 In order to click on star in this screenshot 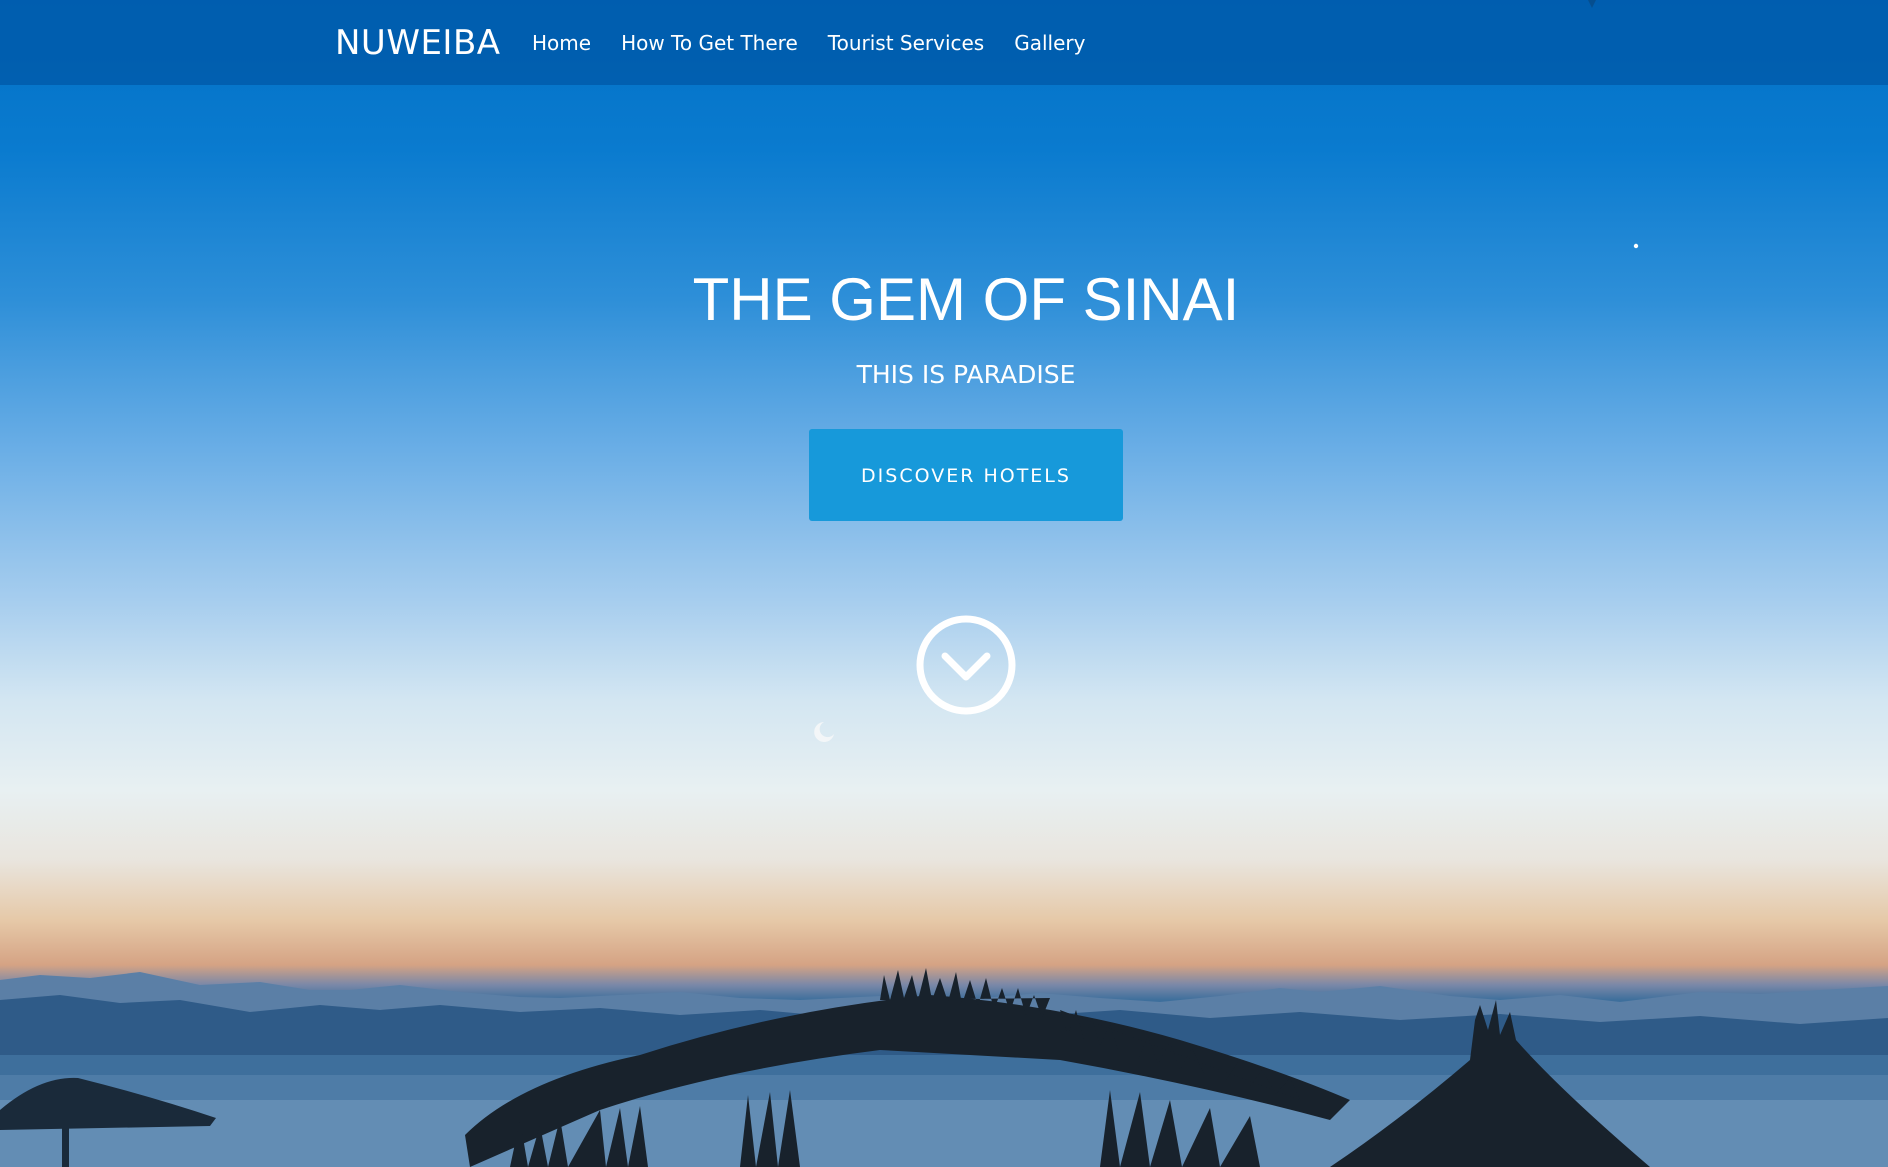, I will do `click(1636, 246)`.